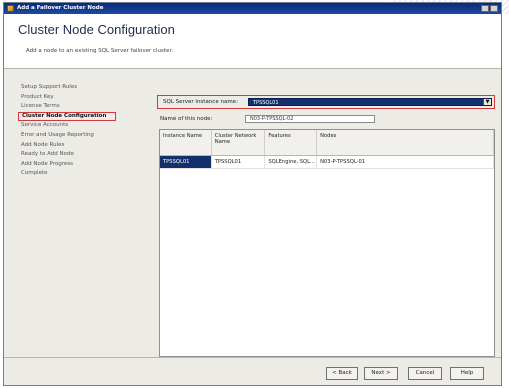  I want to click on cell-cluster-network-name: TPSSQL01, so click(239, 162).